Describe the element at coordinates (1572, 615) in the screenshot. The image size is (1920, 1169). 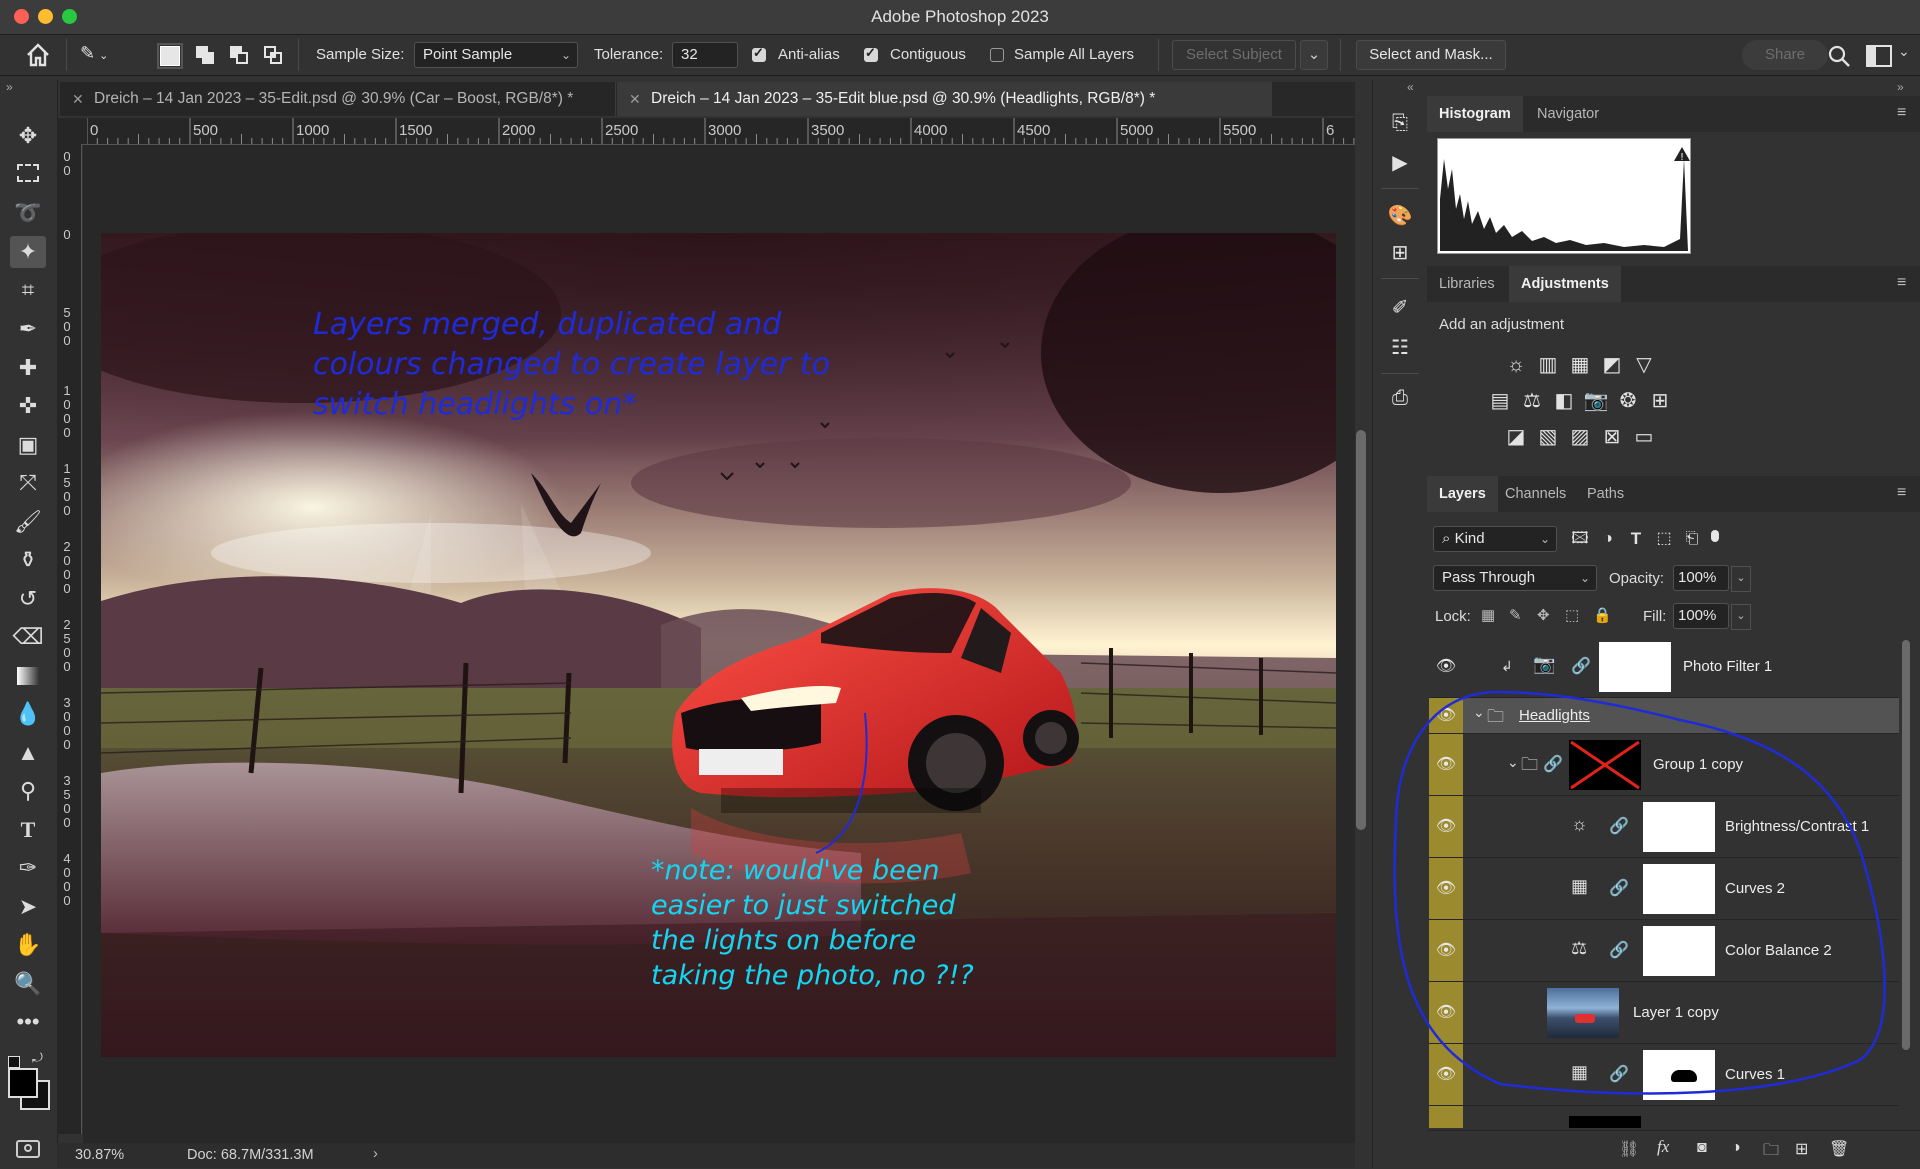
I see `lock-artboard-icon: ⬚` at that location.